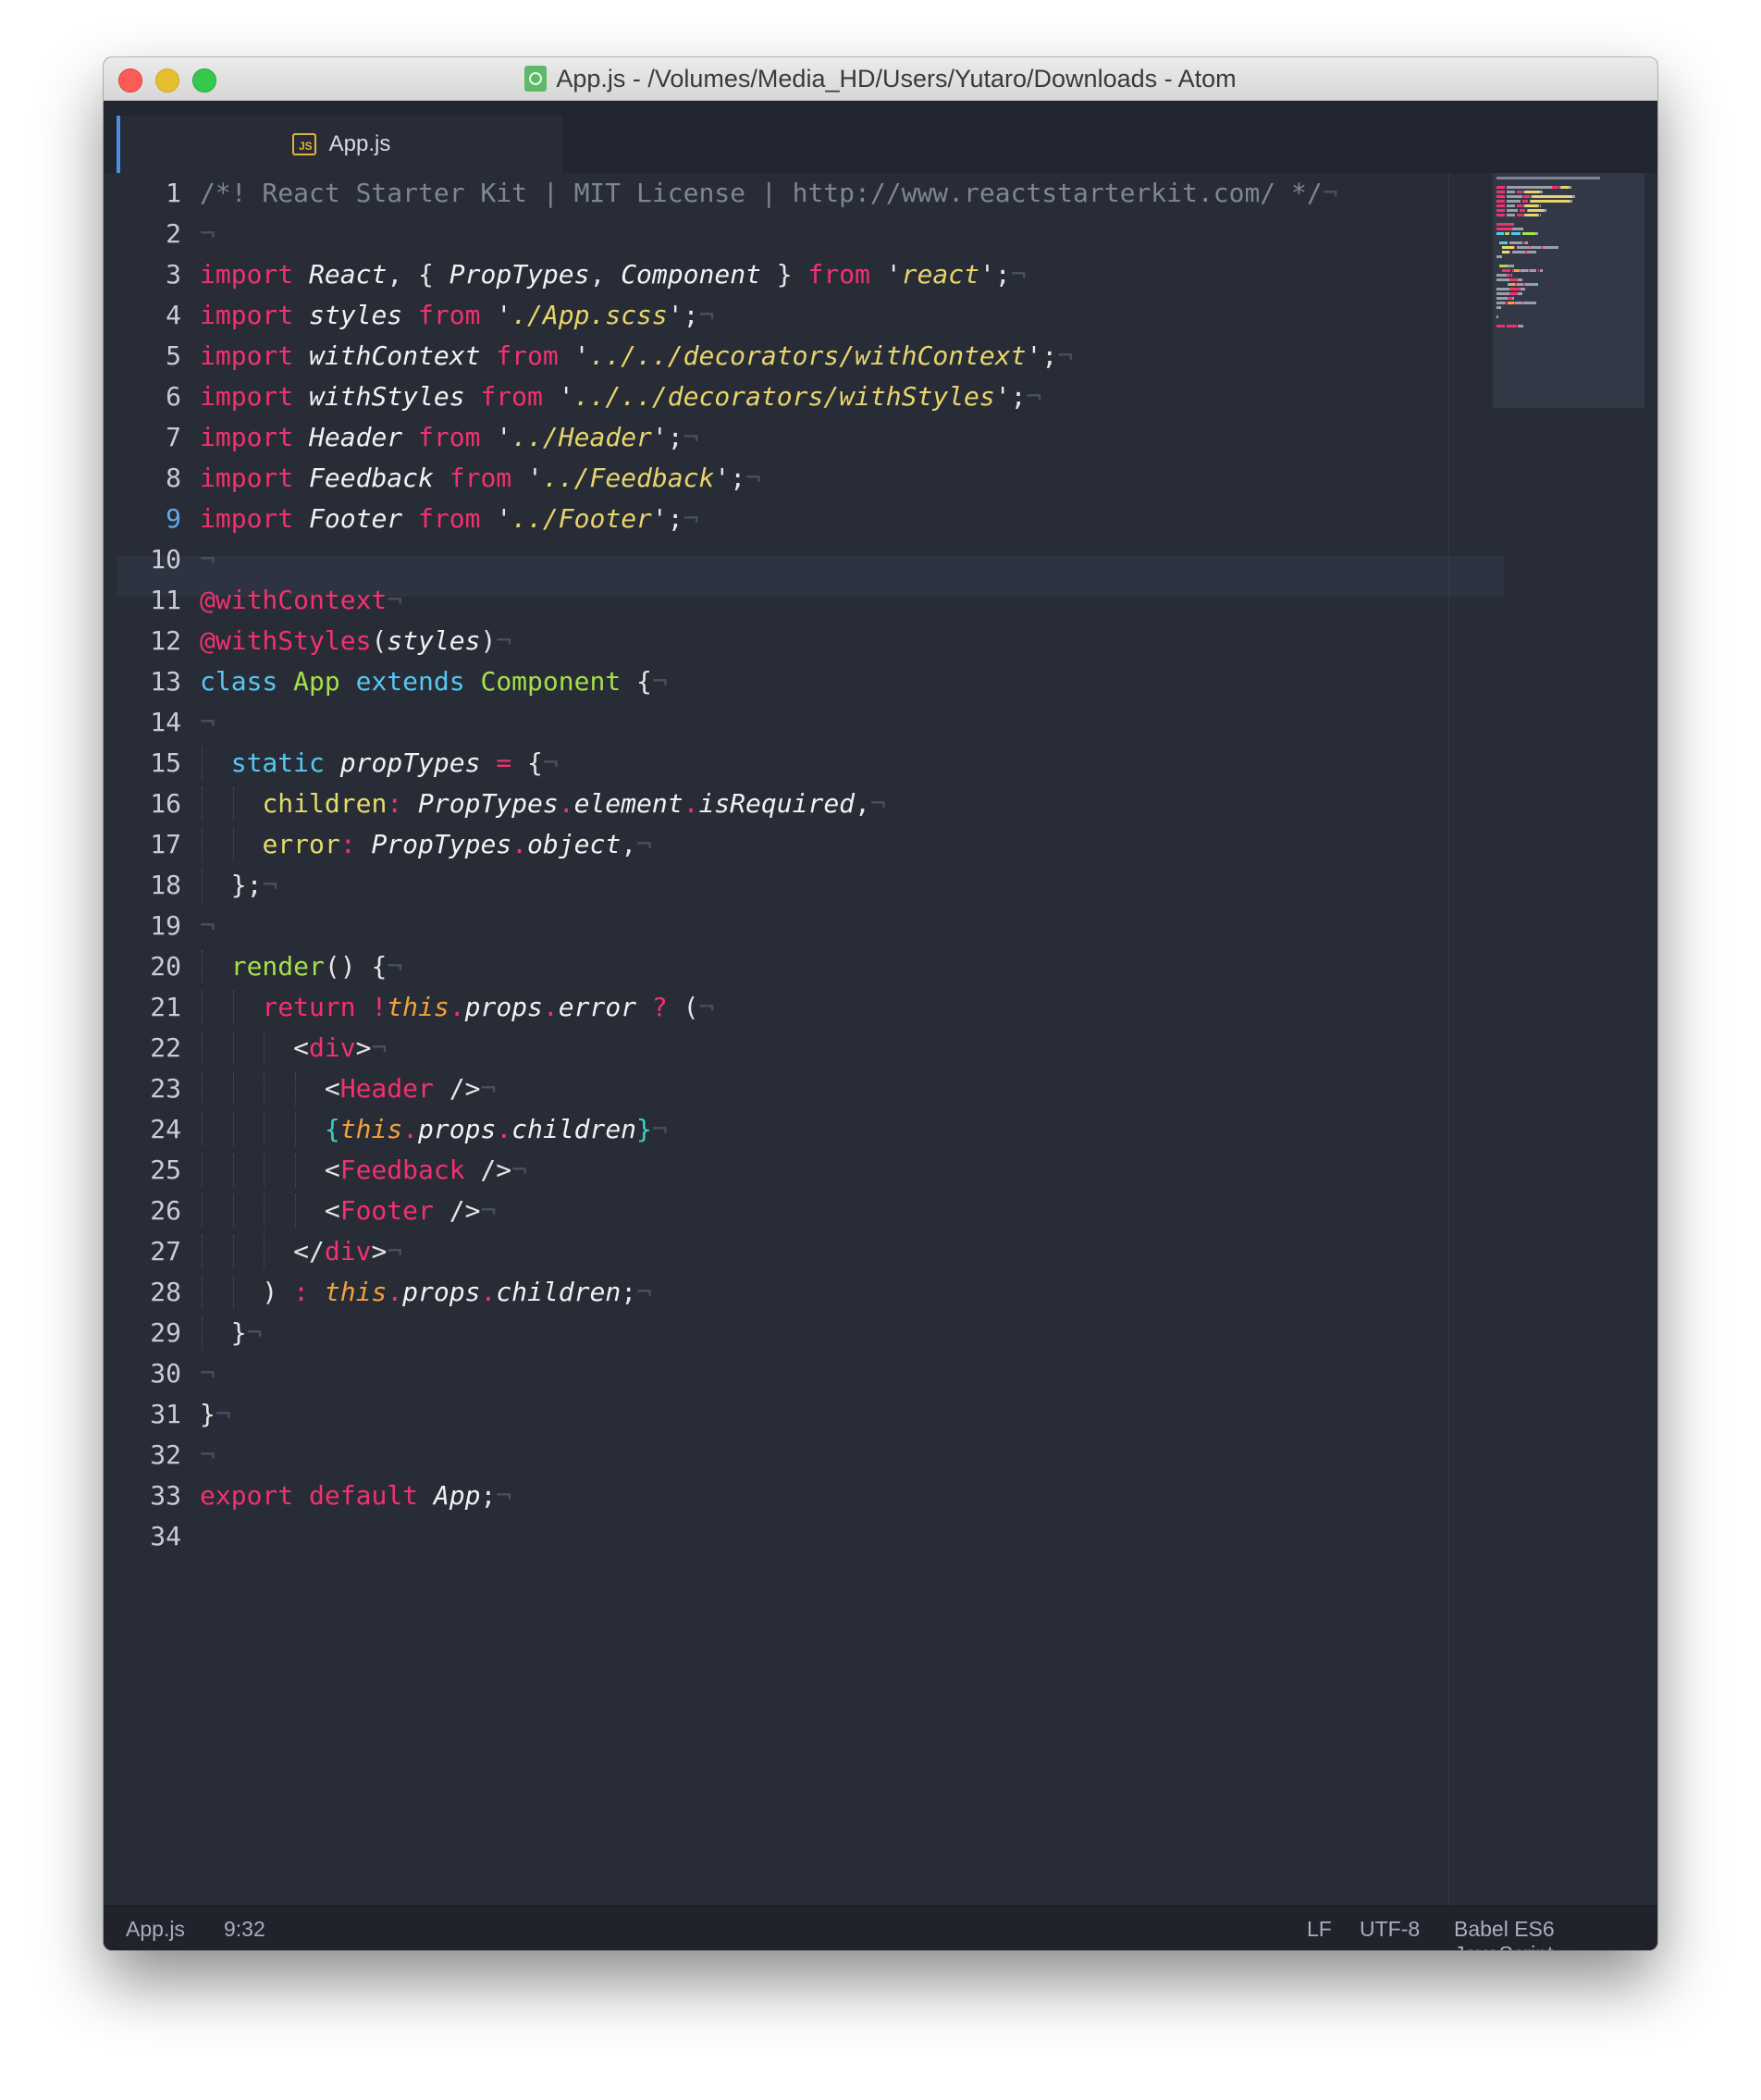  I want to click on status-line-ending: LF, so click(1319, 1929).